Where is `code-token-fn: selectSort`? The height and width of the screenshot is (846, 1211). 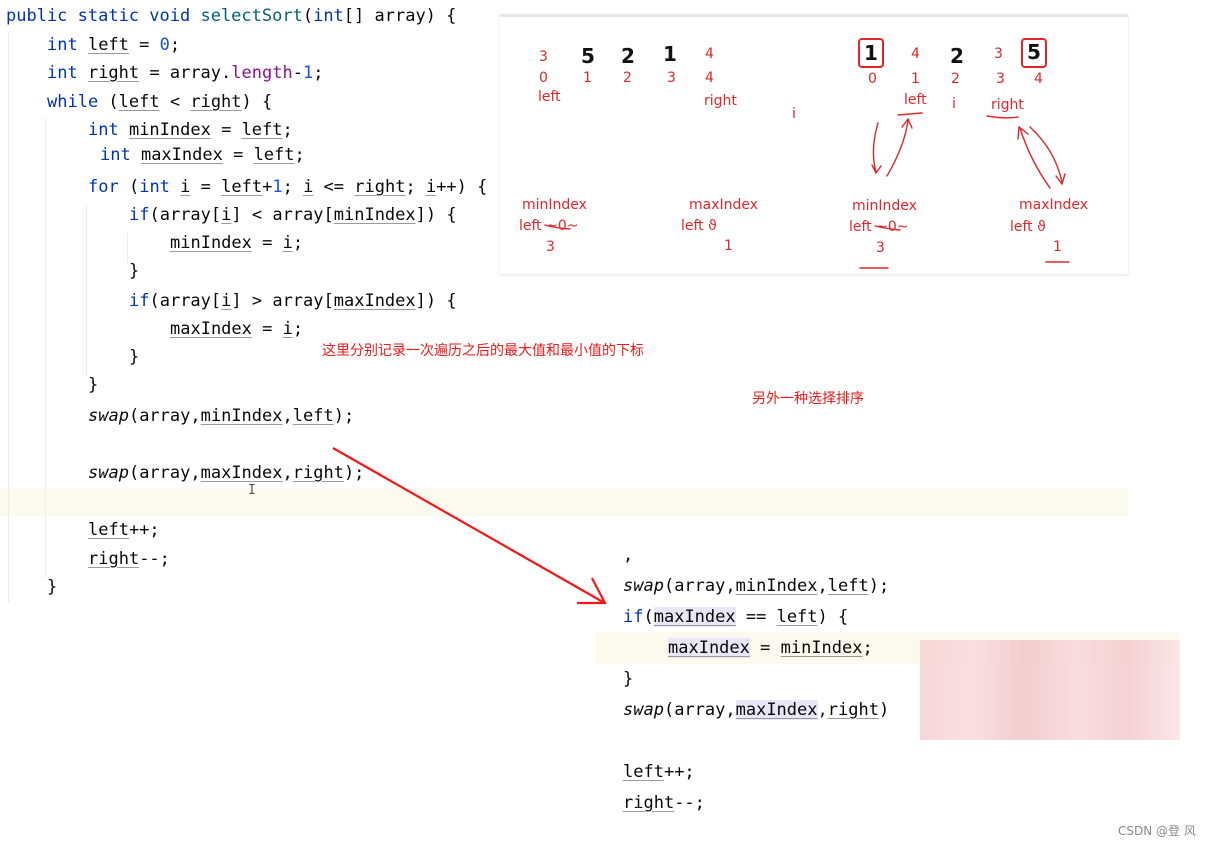 code-token-fn: selectSort is located at coordinates (251, 16).